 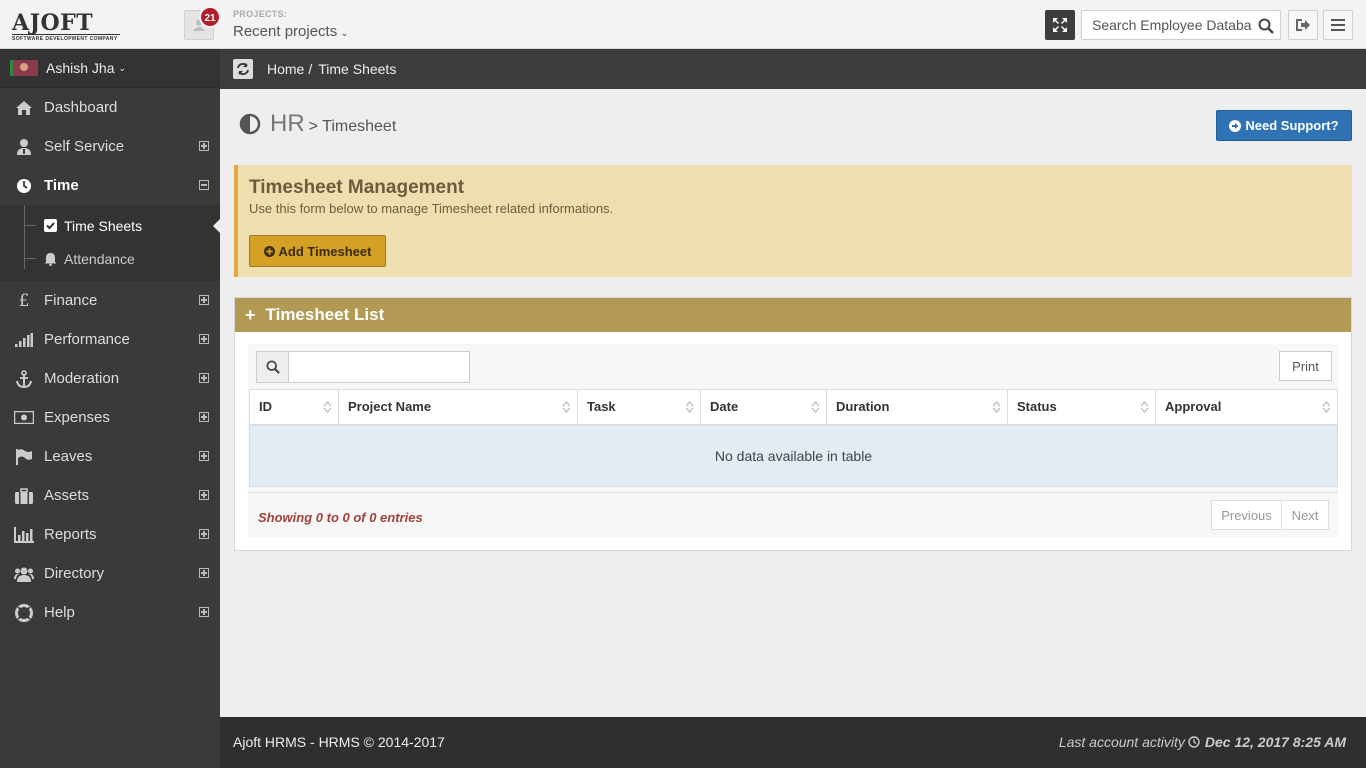 I want to click on collapse-icon, so click(x=204, y=185).